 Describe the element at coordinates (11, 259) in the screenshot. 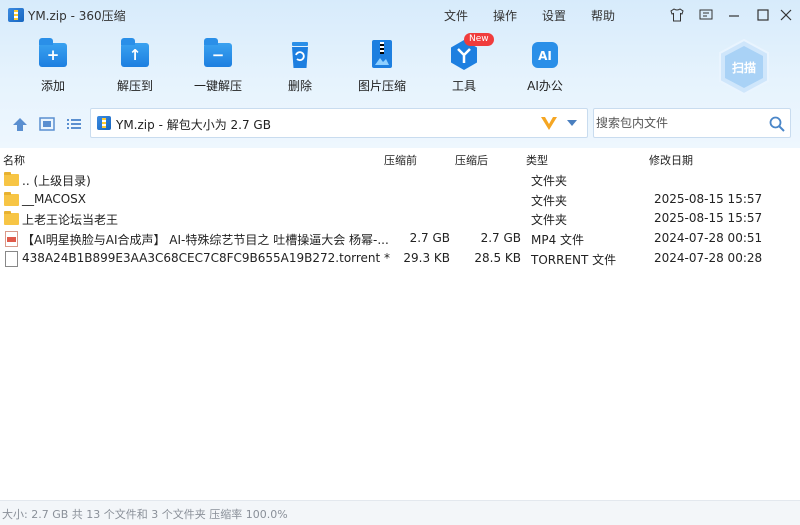

I see `file-icon` at that location.